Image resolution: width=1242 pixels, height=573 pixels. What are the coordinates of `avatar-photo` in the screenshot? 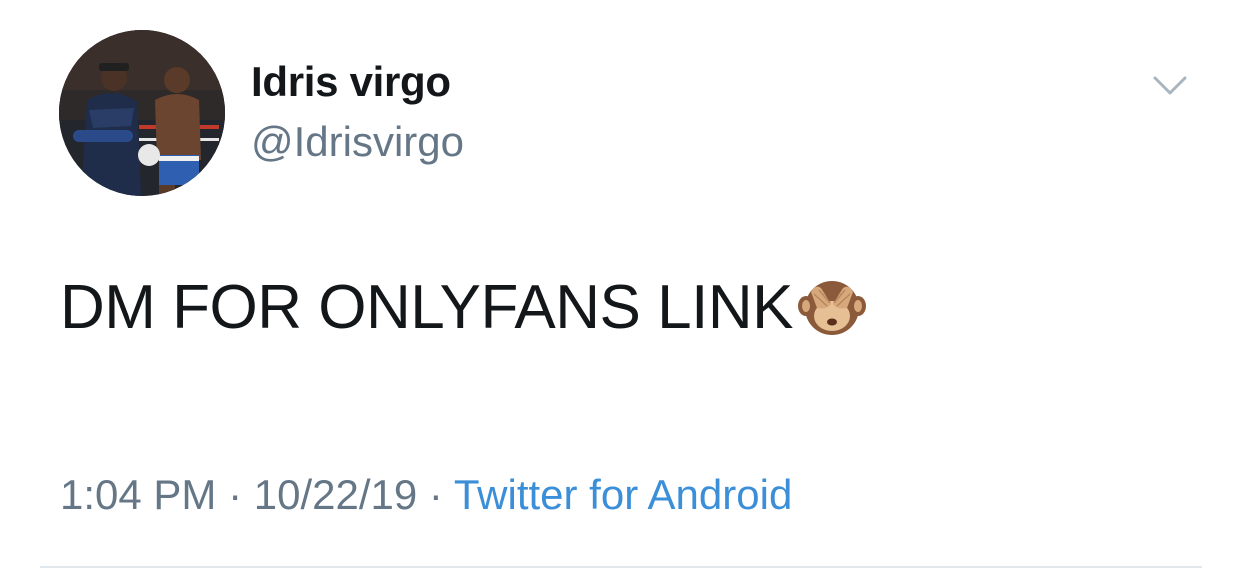 It's located at (142, 113).